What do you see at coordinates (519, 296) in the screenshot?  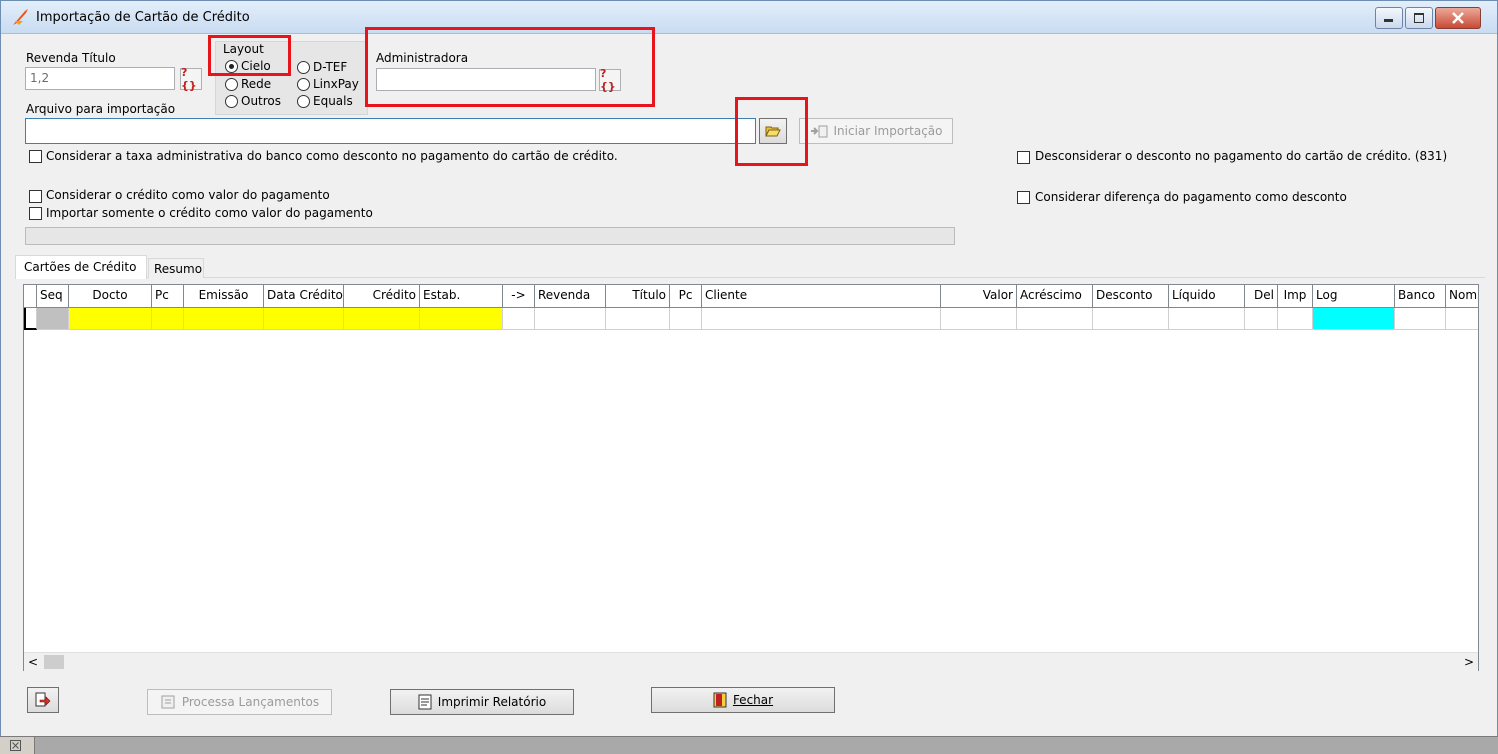 I see `col-arrow: ->` at bounding box center [519, 296].